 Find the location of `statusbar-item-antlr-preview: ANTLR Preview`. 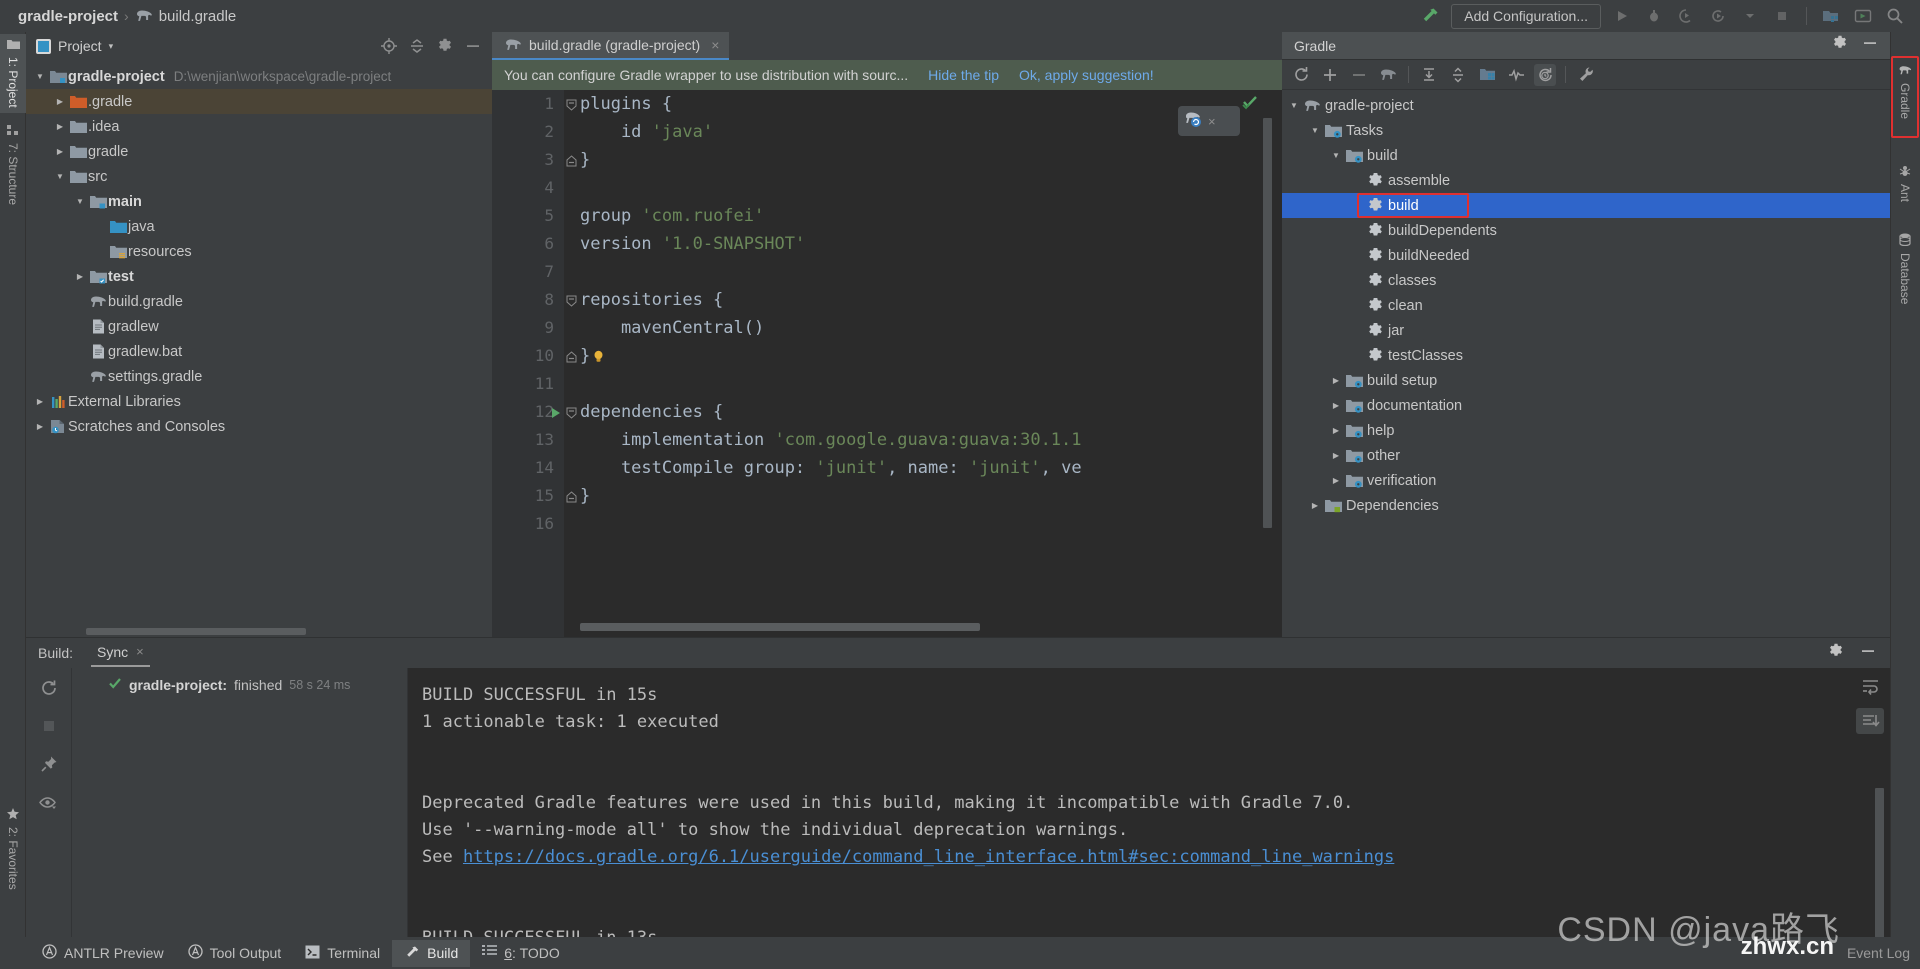

statusbar-item-antlr-preview: ANTLR Preview is located at coordinates (103, 953).